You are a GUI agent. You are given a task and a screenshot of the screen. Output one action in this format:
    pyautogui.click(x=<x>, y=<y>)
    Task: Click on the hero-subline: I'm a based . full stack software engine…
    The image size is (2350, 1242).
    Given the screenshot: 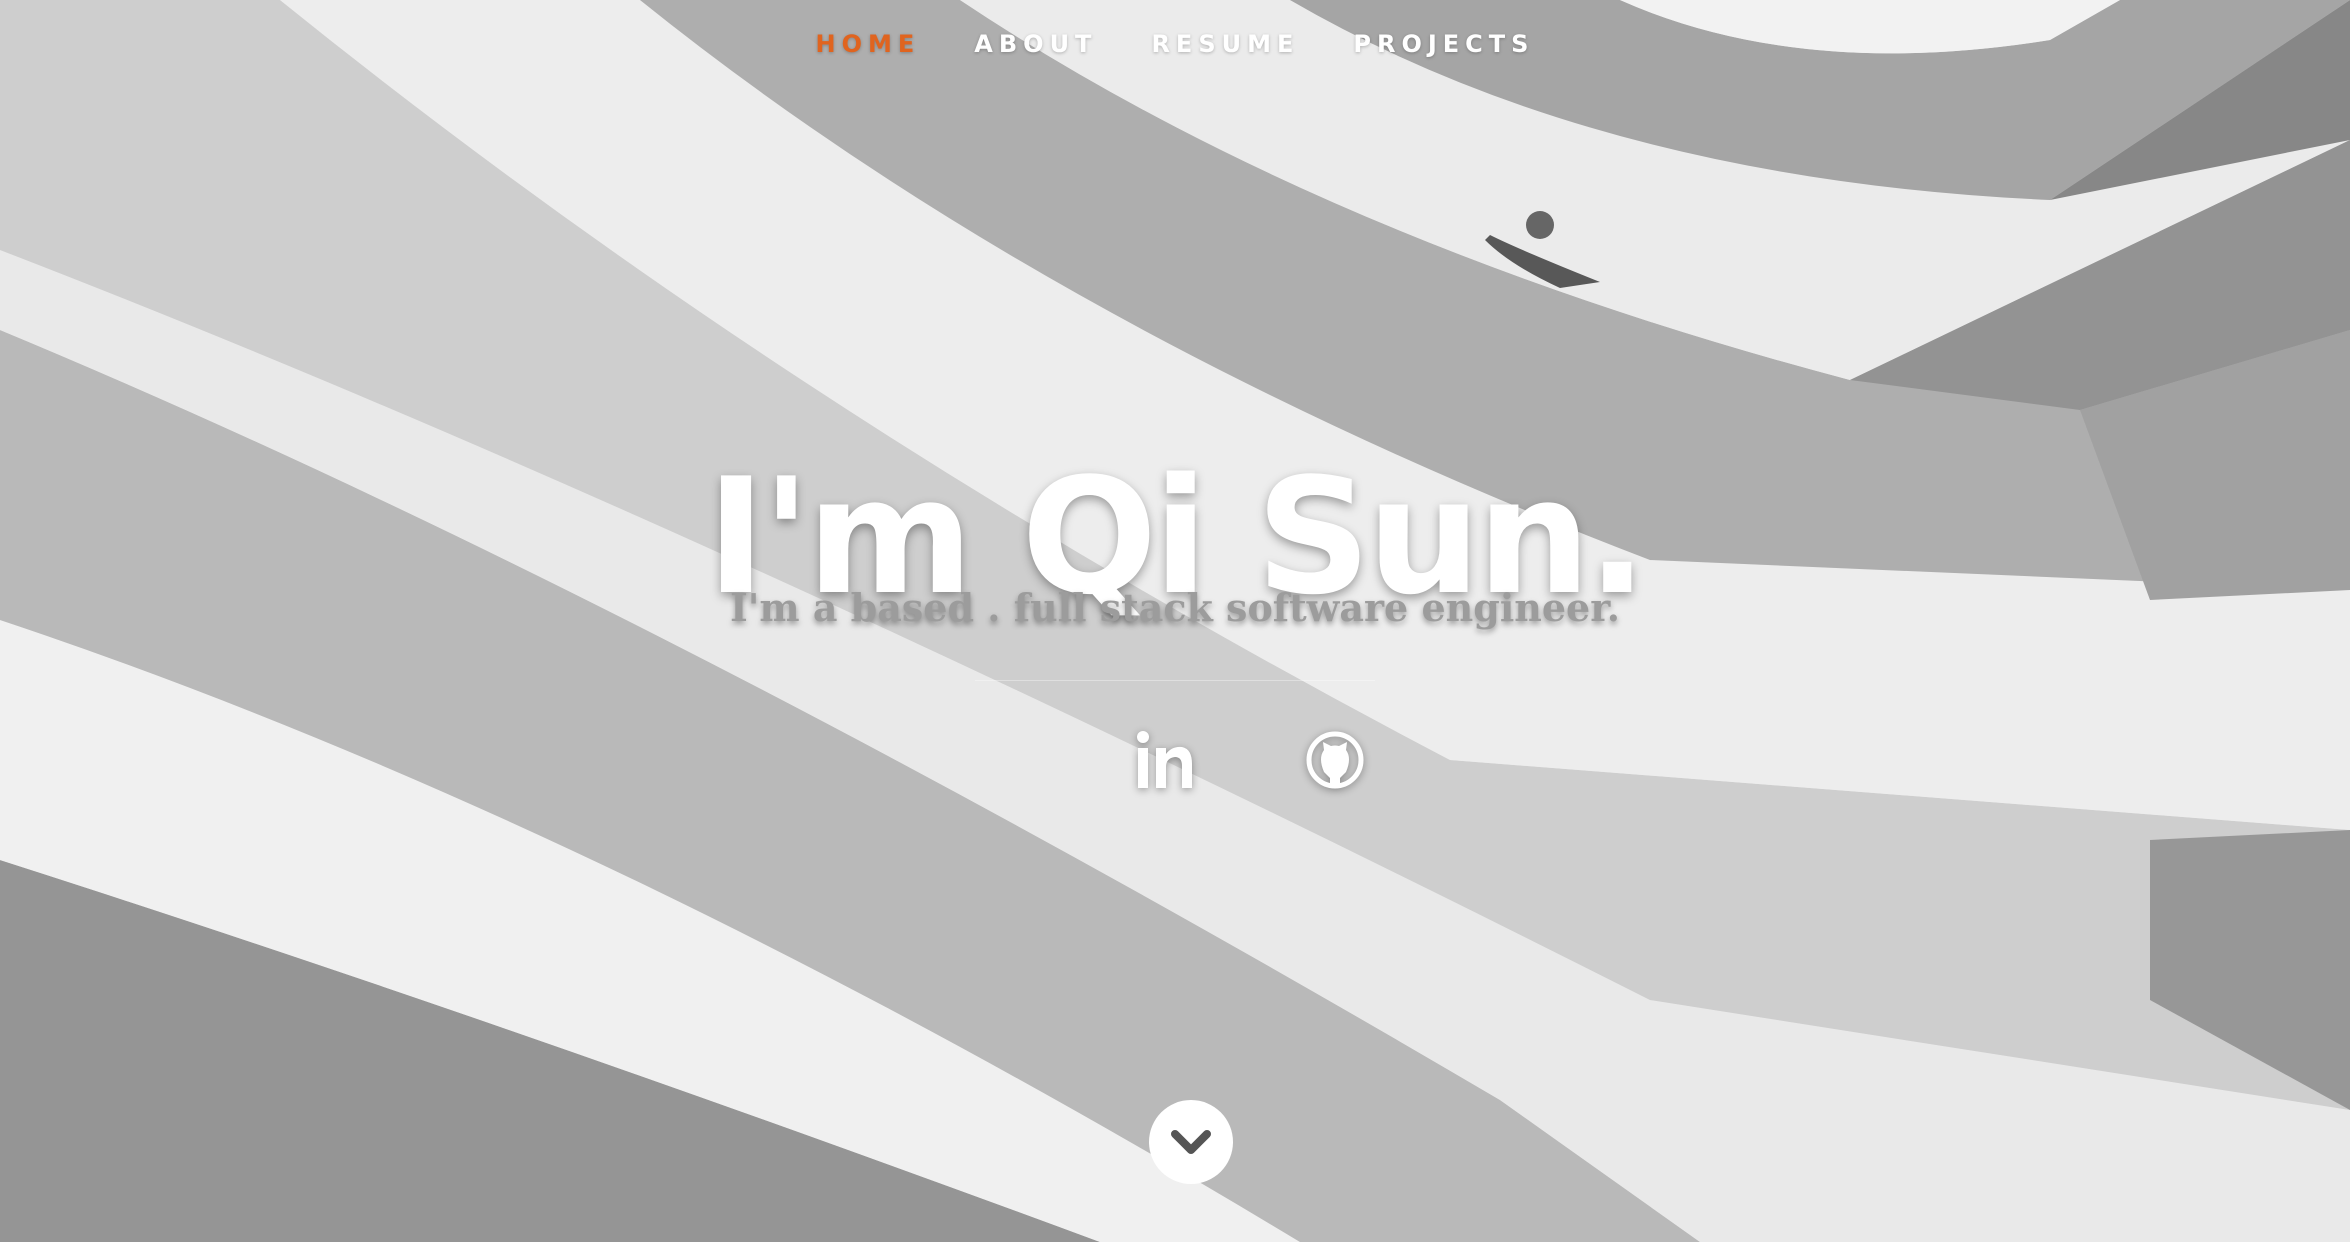 What is the action you would take?
    pyautogui.click(x=1174, y=607)
    